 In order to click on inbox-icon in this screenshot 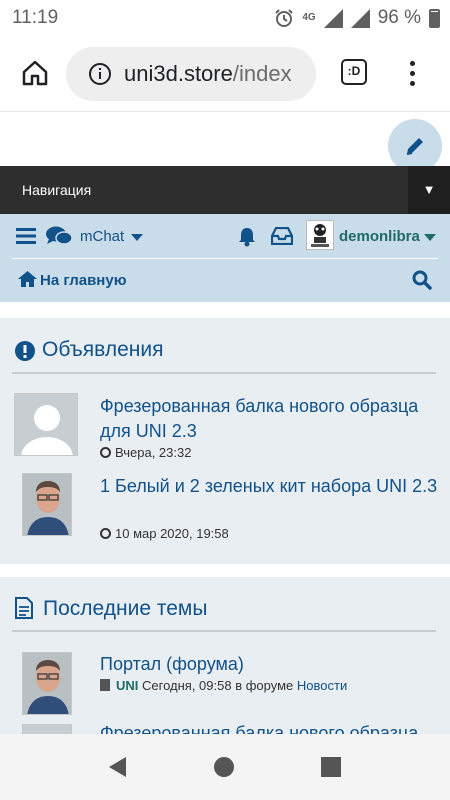, I will do `click(282, 236)`.